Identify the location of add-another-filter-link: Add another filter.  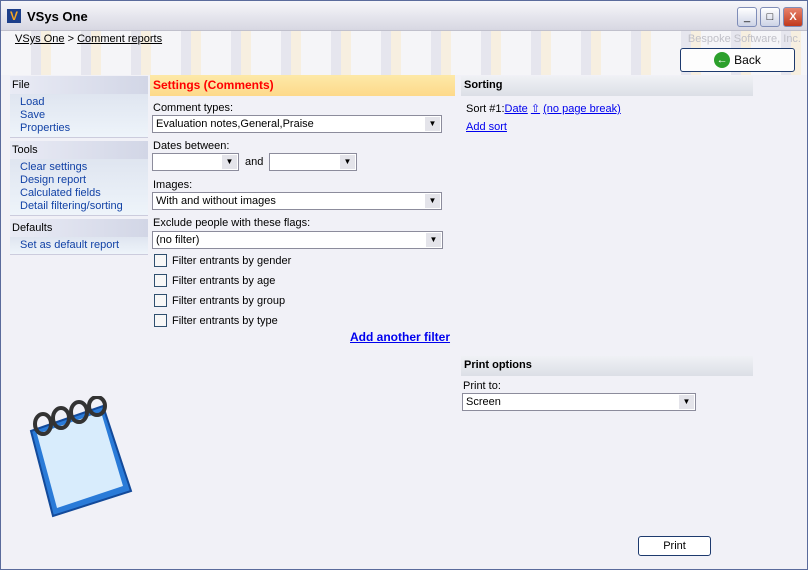
(400, 337).